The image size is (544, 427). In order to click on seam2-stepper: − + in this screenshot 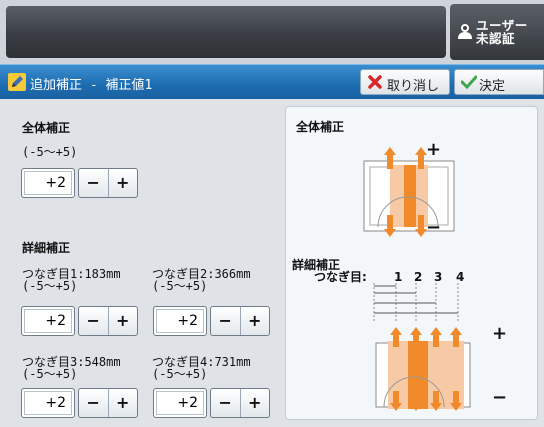, I will do `click(240, 321)`.